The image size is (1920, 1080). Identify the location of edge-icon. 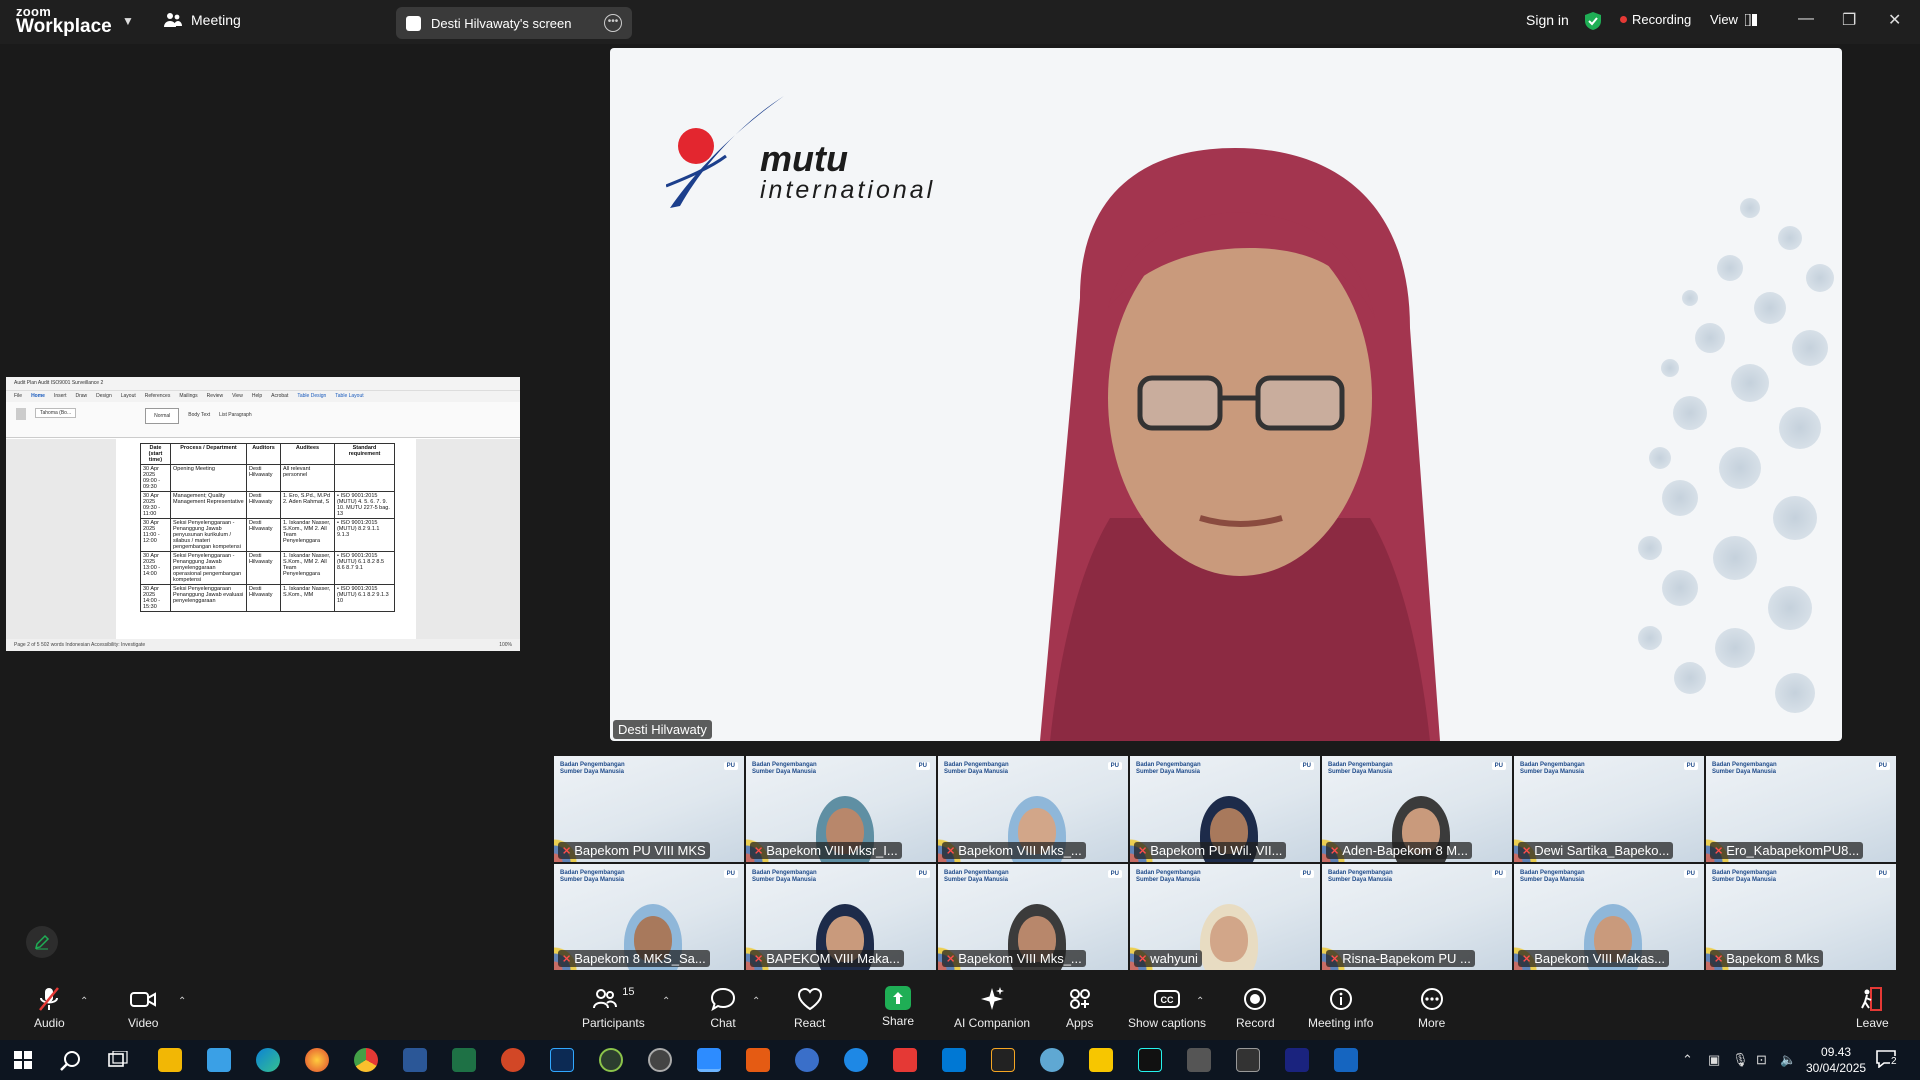
(268, 1060).